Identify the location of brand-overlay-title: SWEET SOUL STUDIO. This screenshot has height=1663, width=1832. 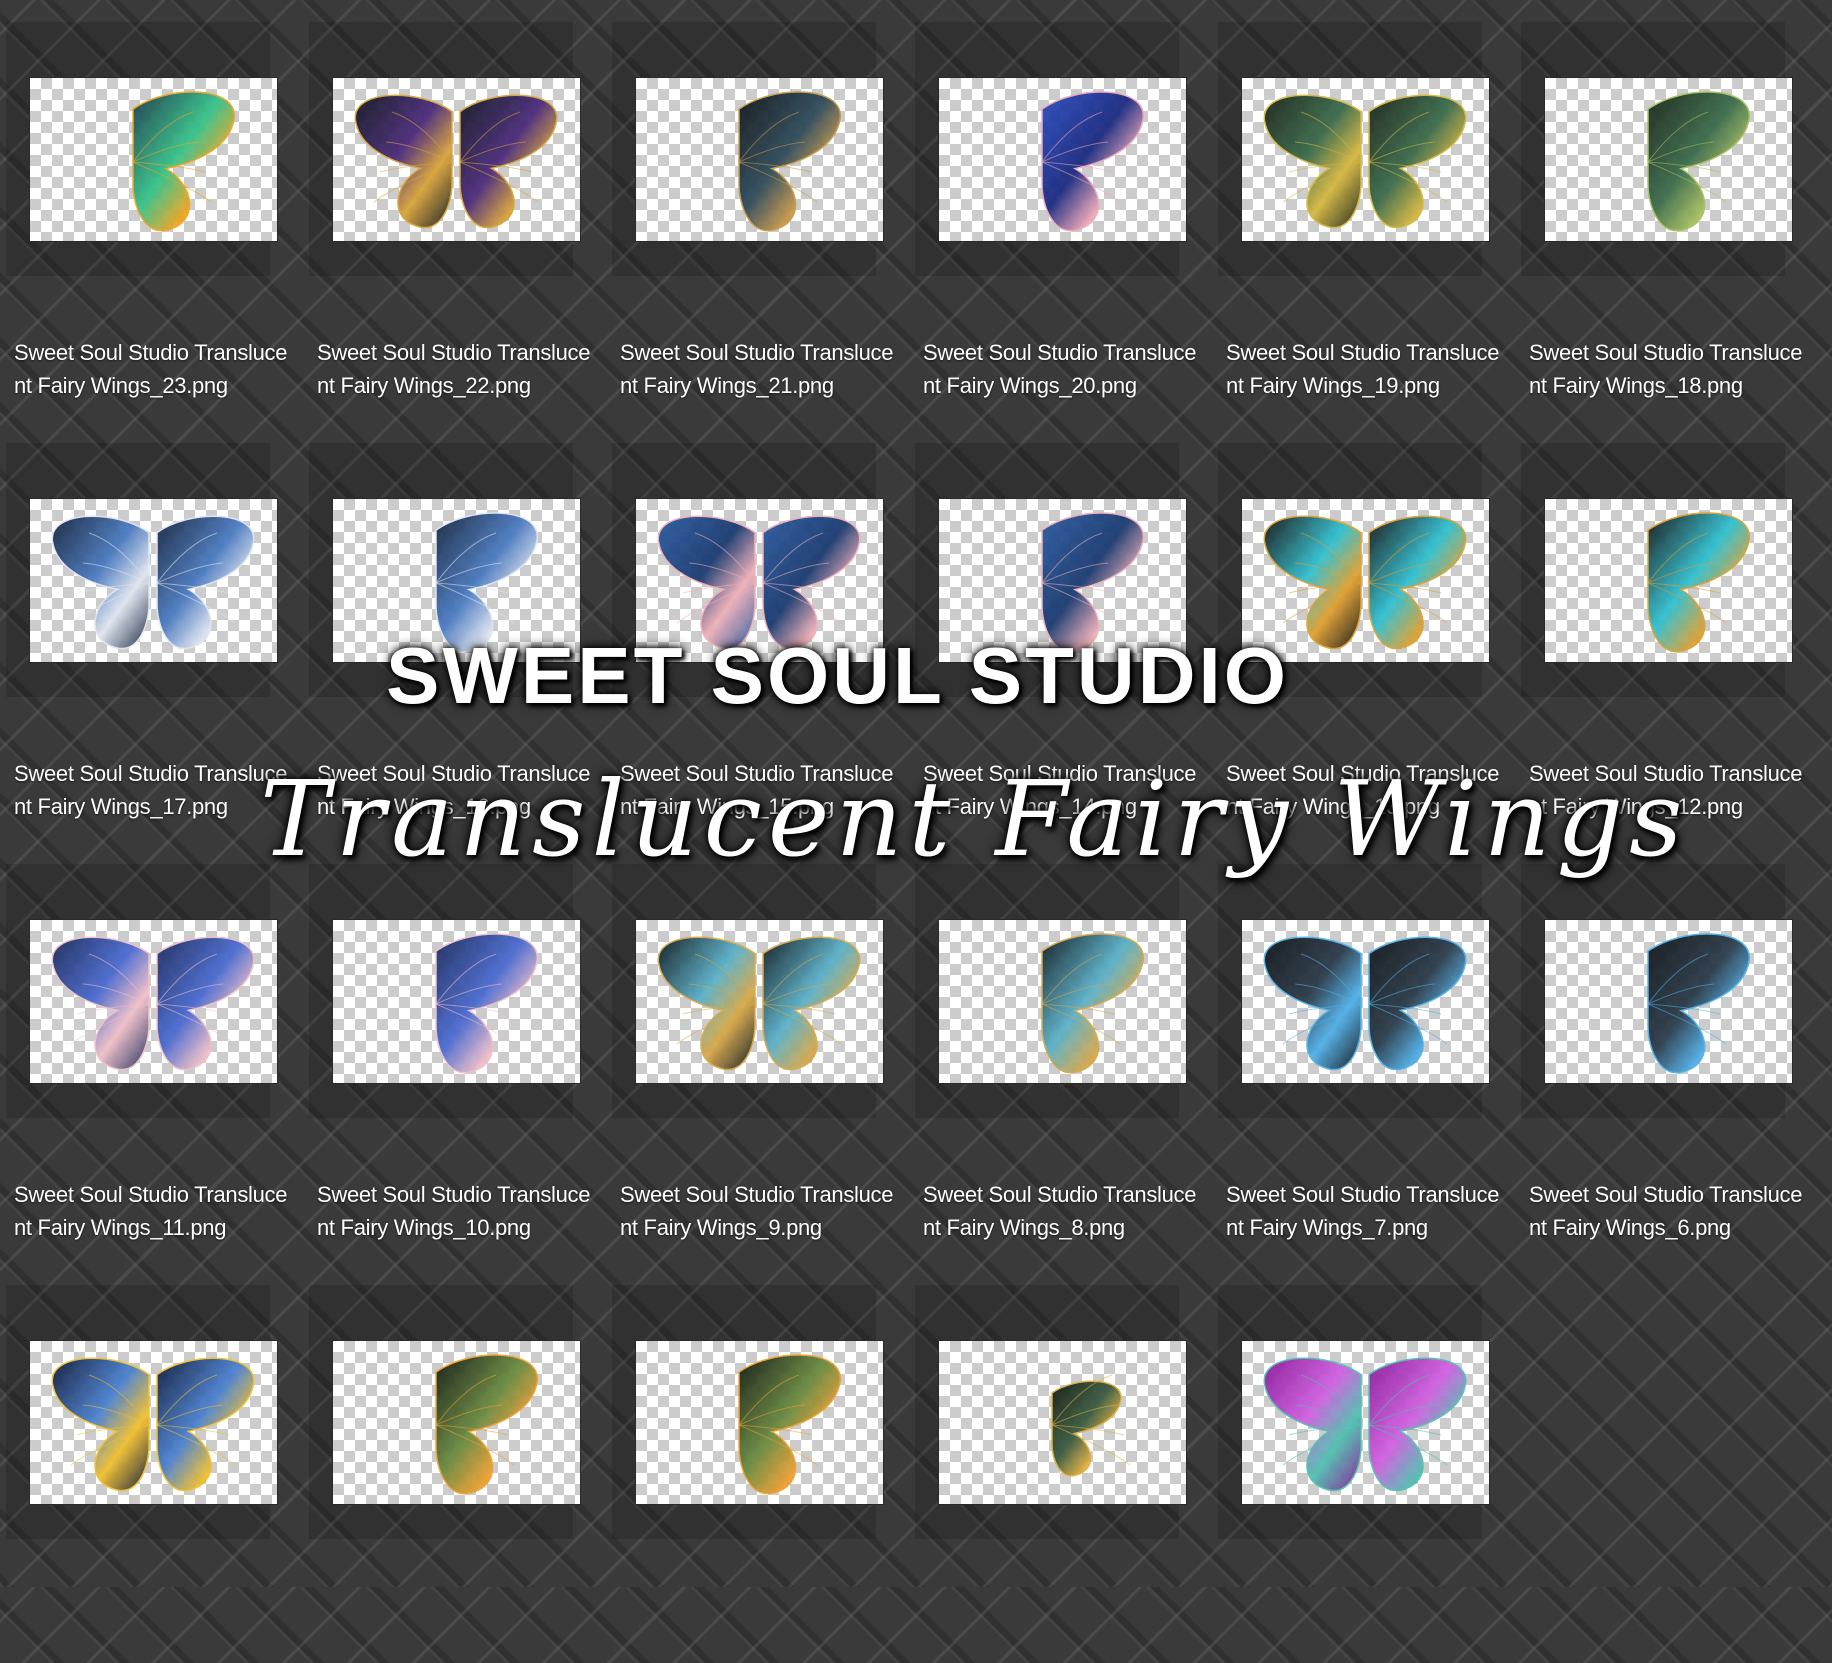
(837, 675).